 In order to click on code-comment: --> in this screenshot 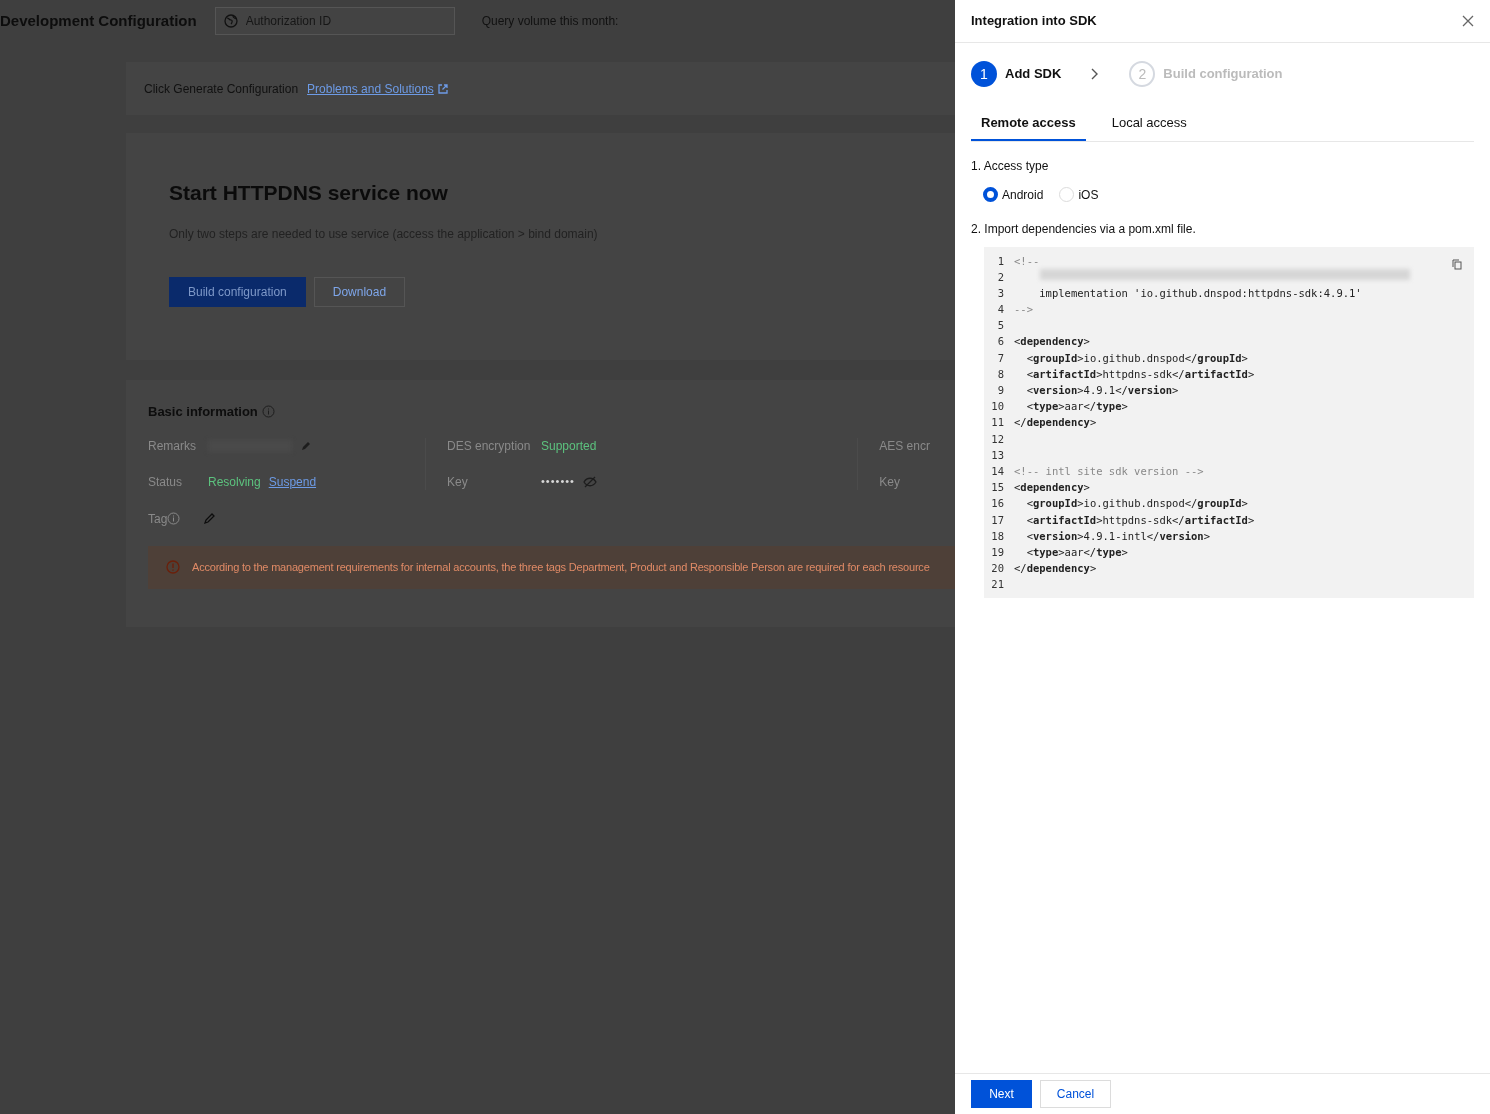, I will do `click(1023, 310)`.